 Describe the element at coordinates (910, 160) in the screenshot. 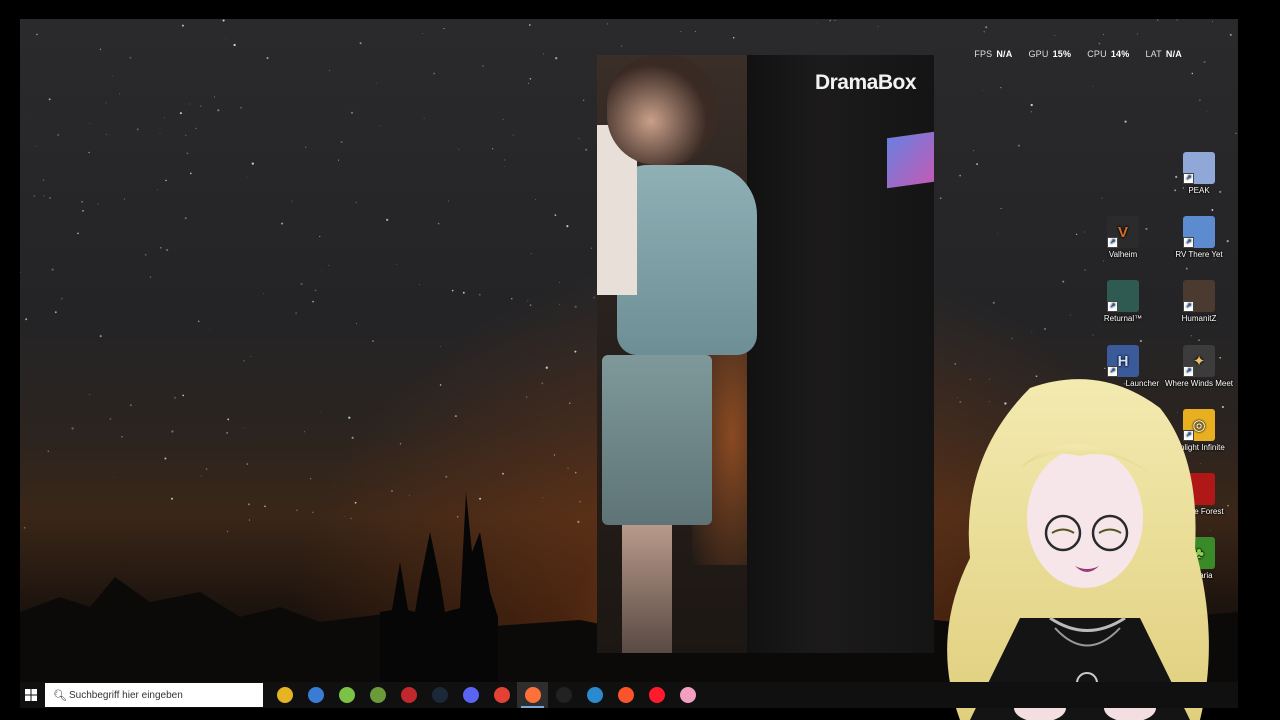

I see `video-screen-light` at that location.